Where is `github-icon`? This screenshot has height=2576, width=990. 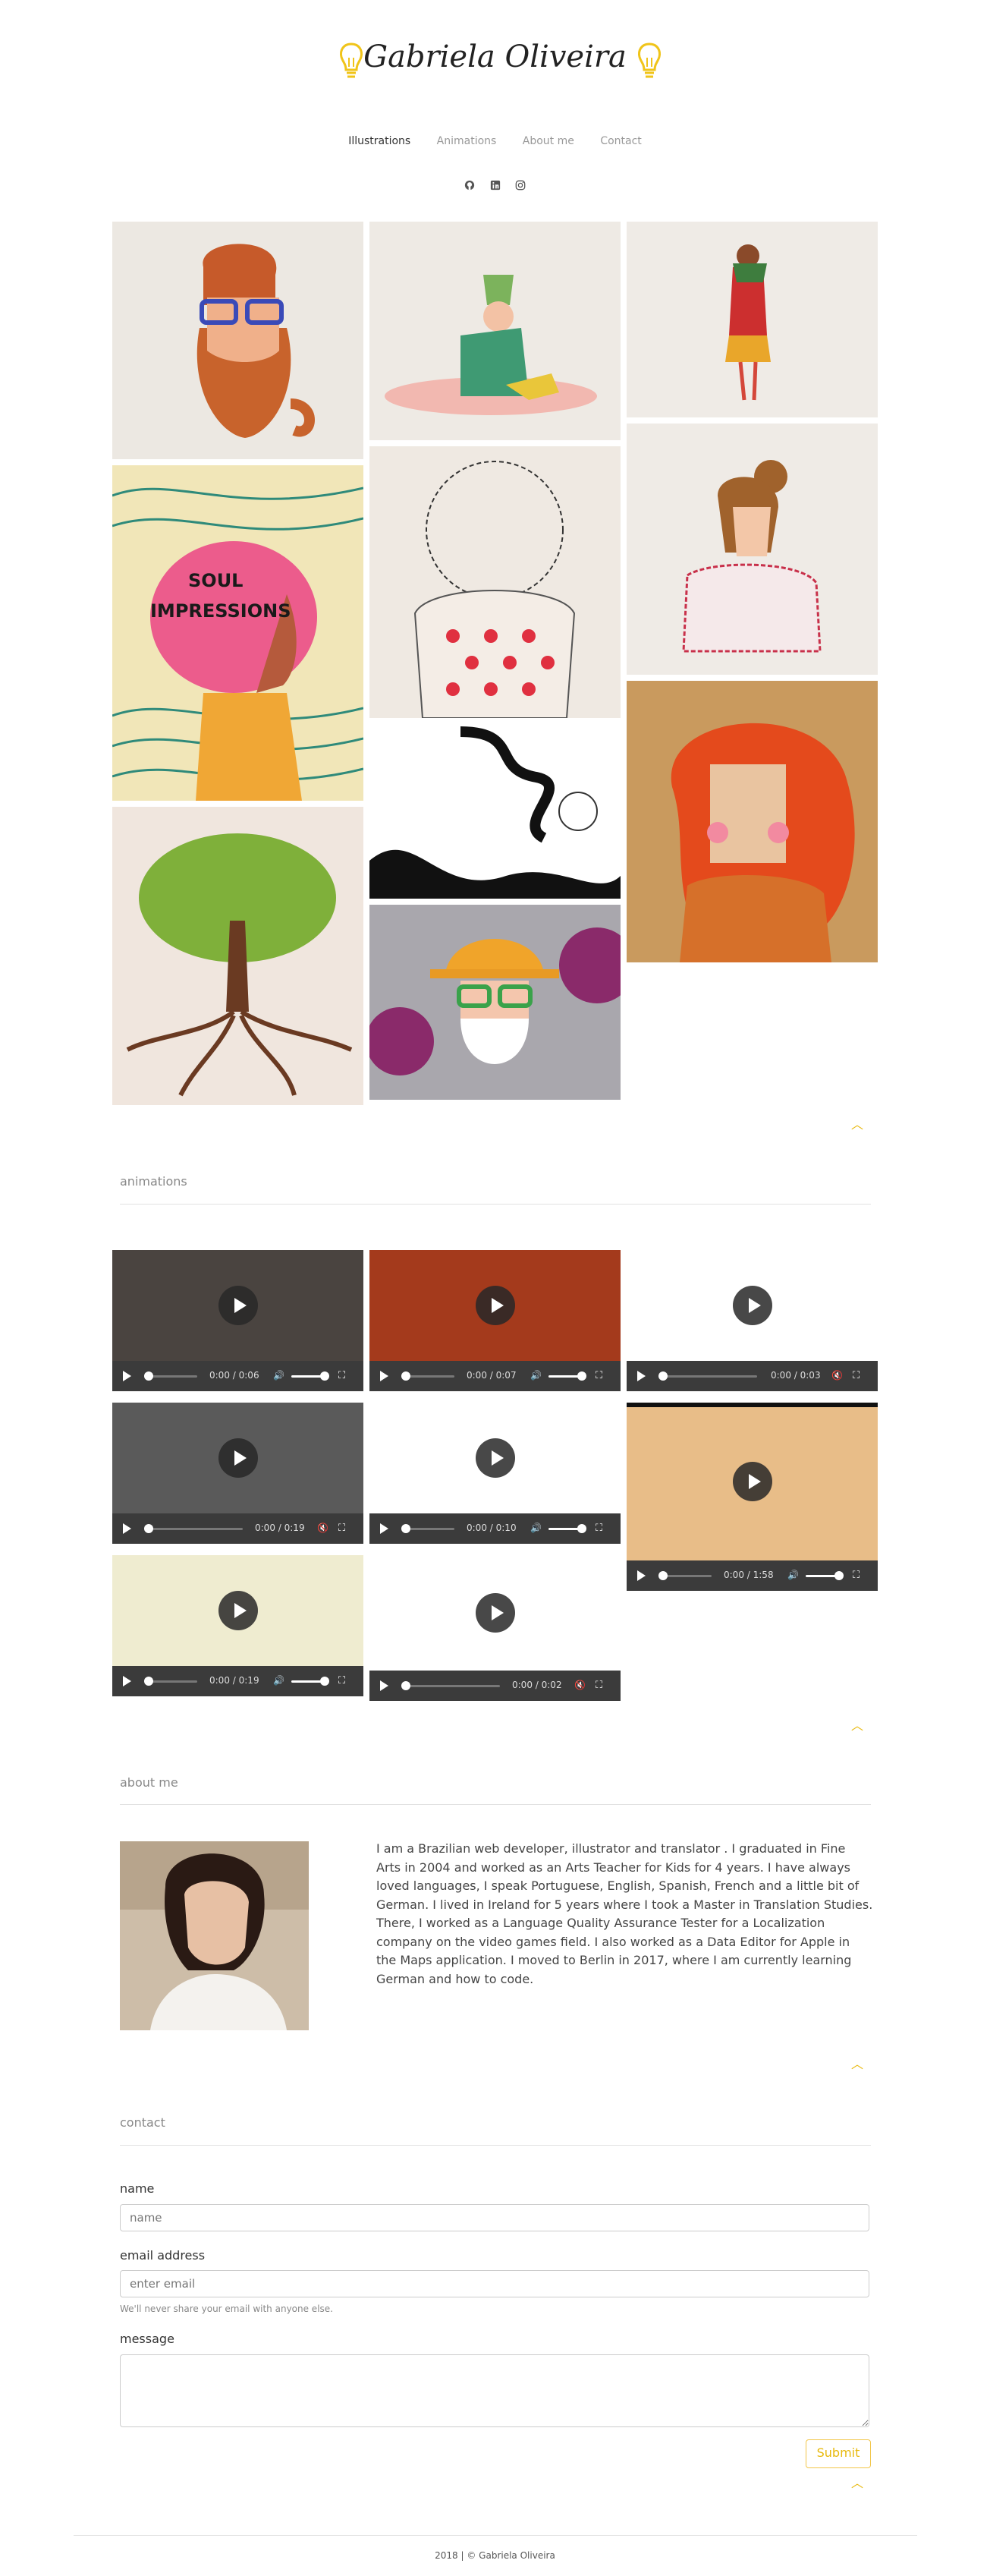 github-icon is located at coordinates (470, 186).